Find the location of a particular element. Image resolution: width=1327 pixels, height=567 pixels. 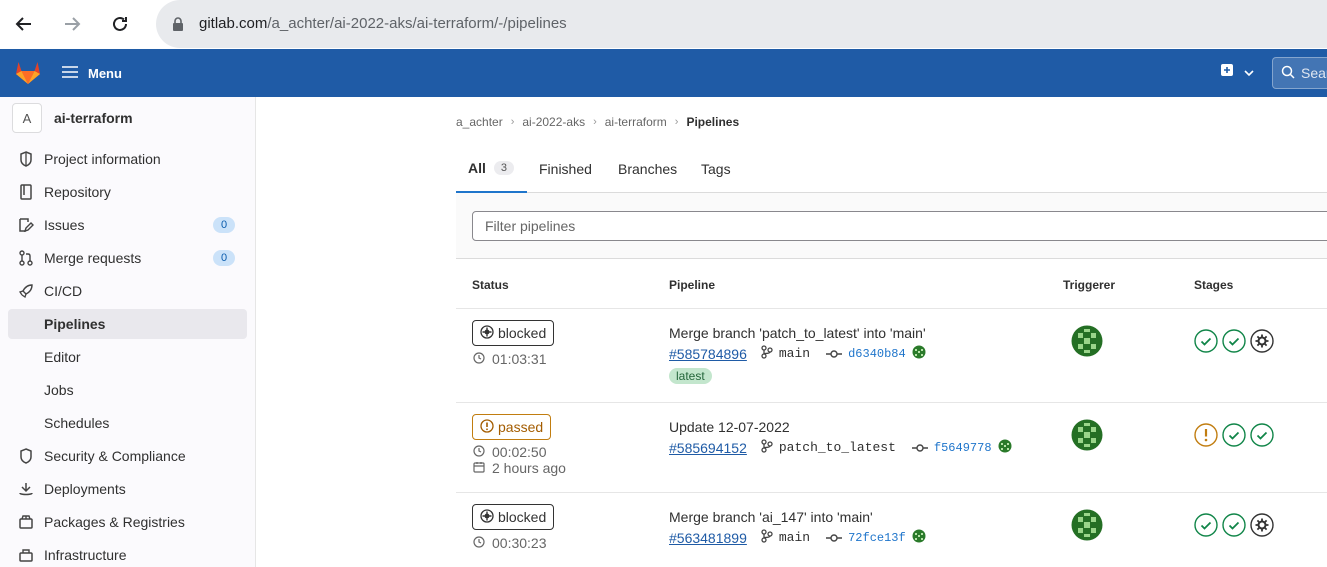

sidebar-item-packages-registries: Packages & Registries is located at coordinates (127, 522).